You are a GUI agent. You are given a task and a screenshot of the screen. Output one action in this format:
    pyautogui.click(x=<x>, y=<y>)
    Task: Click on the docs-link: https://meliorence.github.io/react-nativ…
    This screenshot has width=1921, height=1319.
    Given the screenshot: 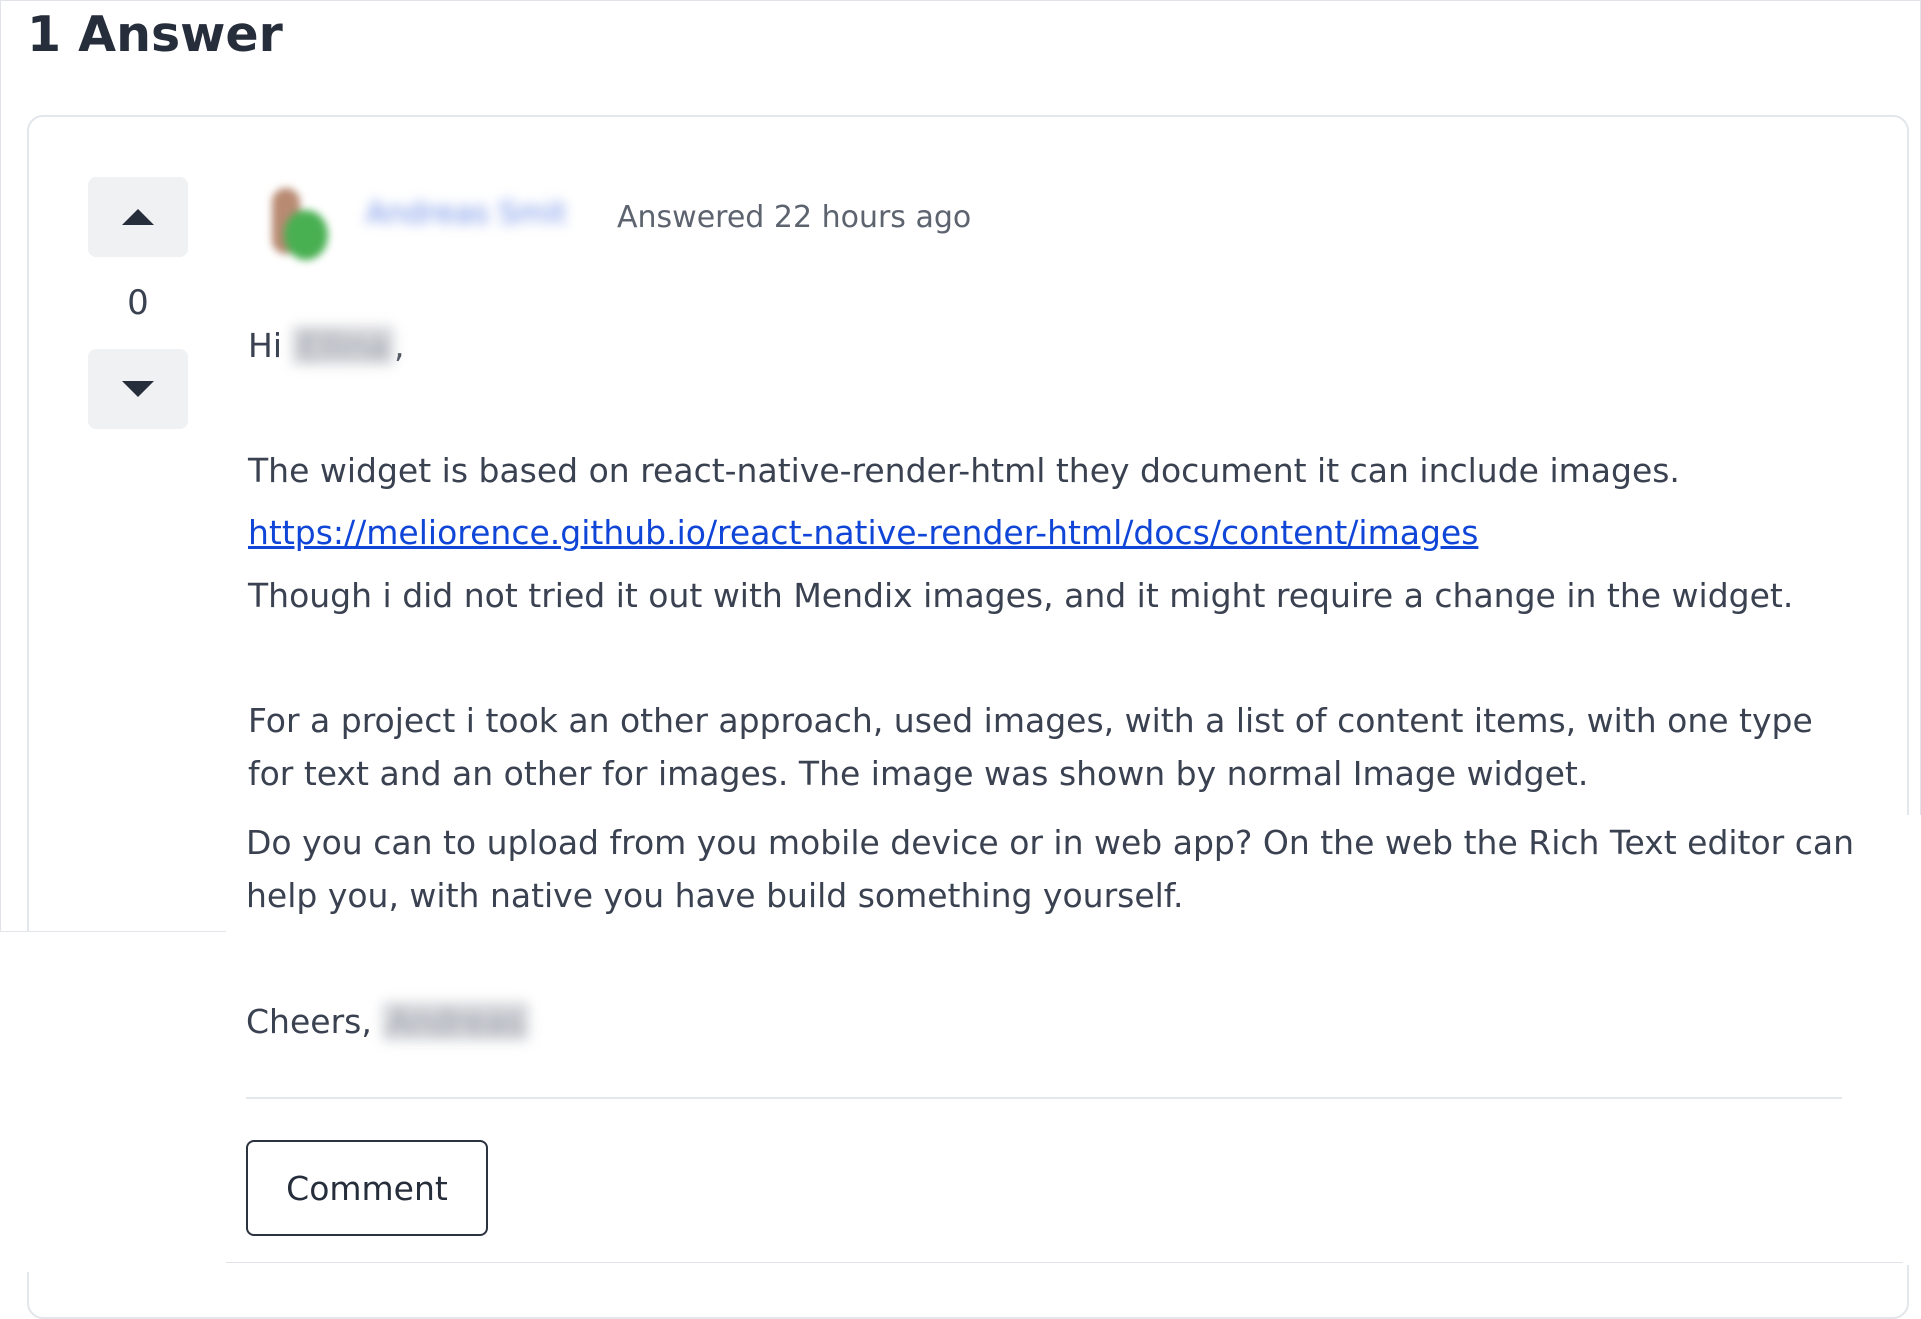 What is the action you would take?
    pyautogui.click(x=863, y=532)
    